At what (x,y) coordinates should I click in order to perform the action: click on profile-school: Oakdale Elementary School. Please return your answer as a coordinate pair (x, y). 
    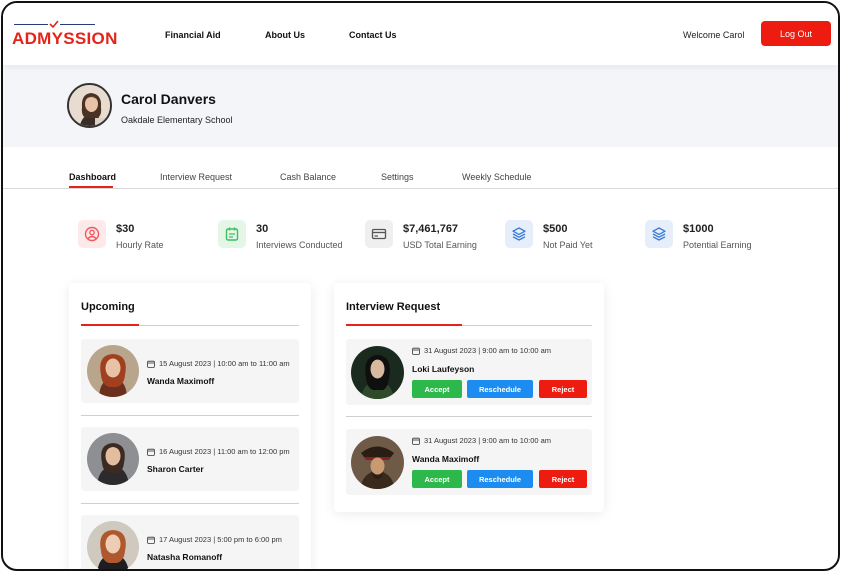
    Looking at the image, I should click on (177, 120).